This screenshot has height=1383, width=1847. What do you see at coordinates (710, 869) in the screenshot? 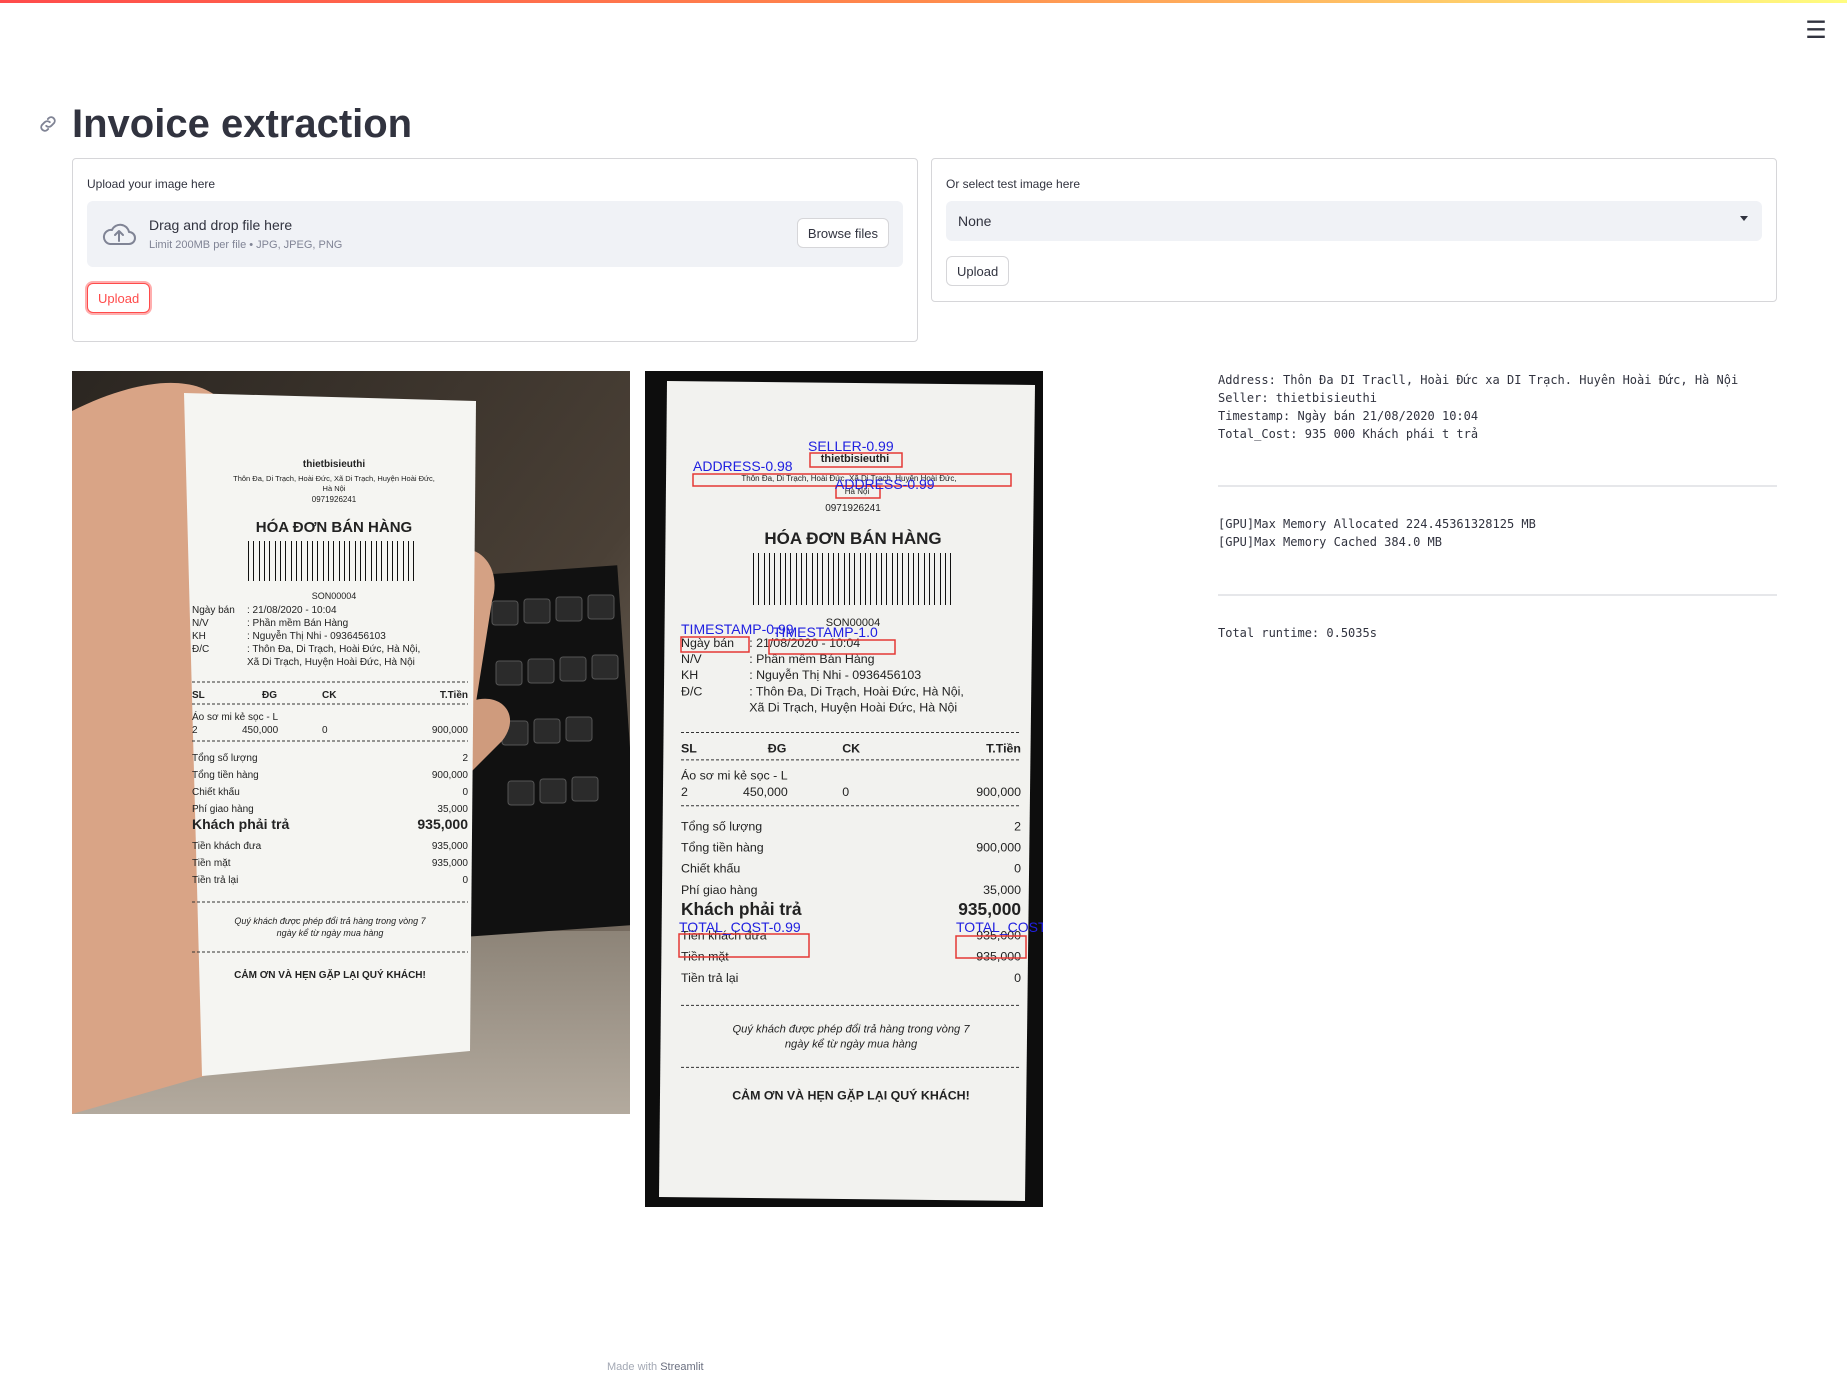
I see `receipt-summary-label: Chiết khấu` at bounding box center [710, 869].